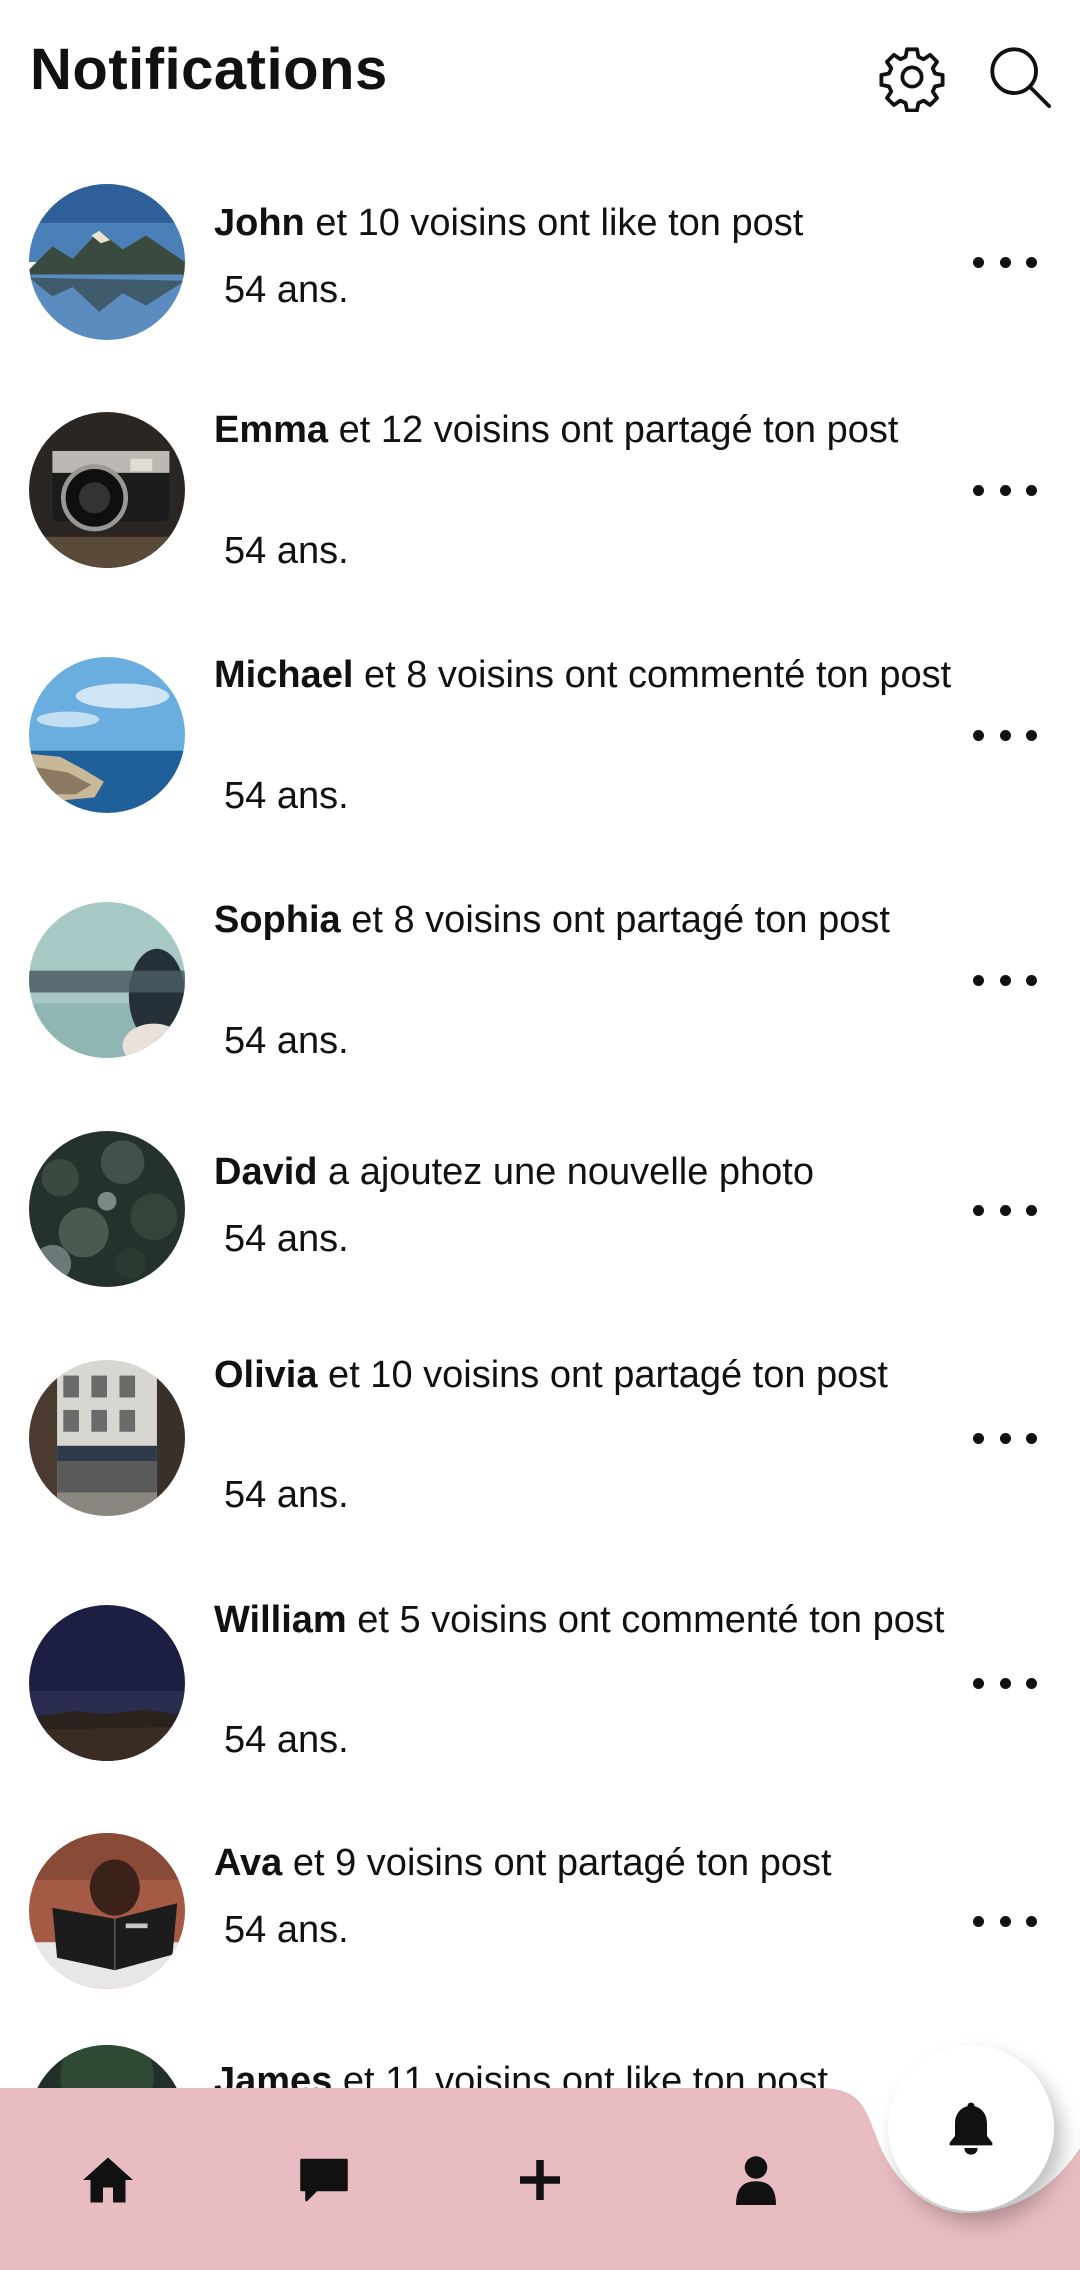 The height and width of the screenshot is (2270, 1080). Describe the element at coordinates (209, 69) in the screenshot. I see `page-title: Notifications` at that location.